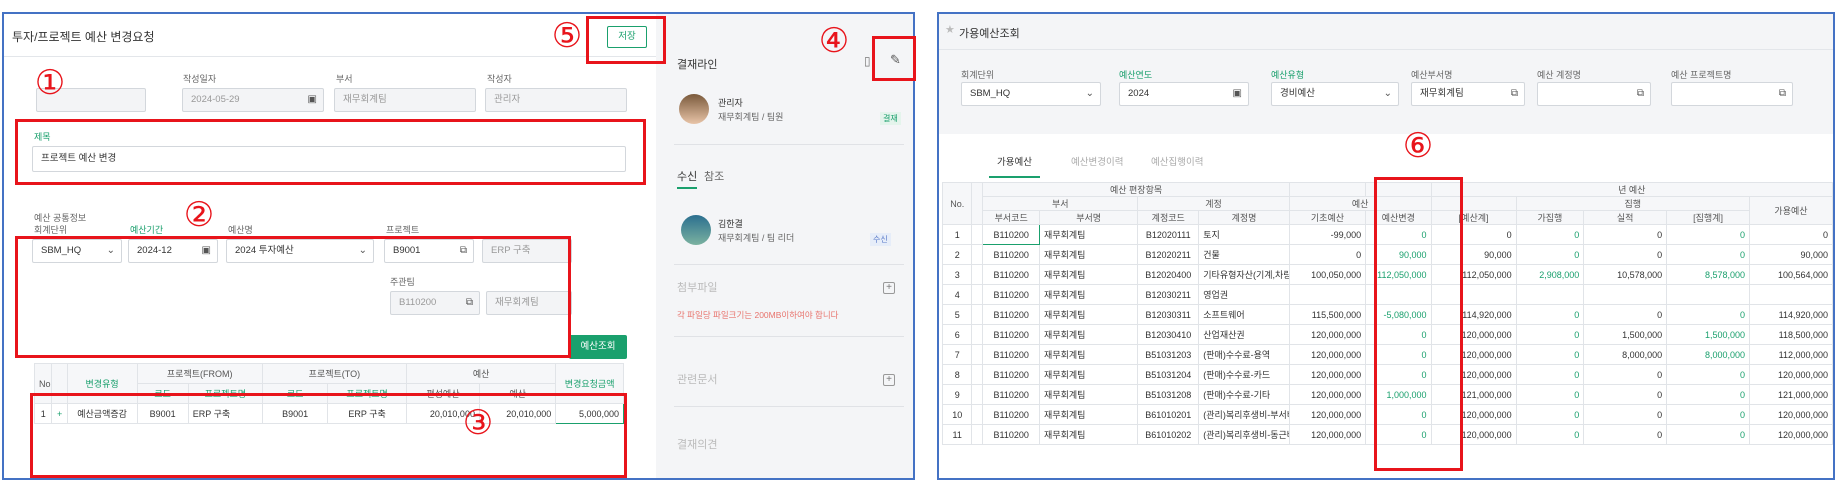 The width and height of the screenshot is (1835, 480). I want to click on tab-change-history: 예산변경이력, so click(1097, 161).